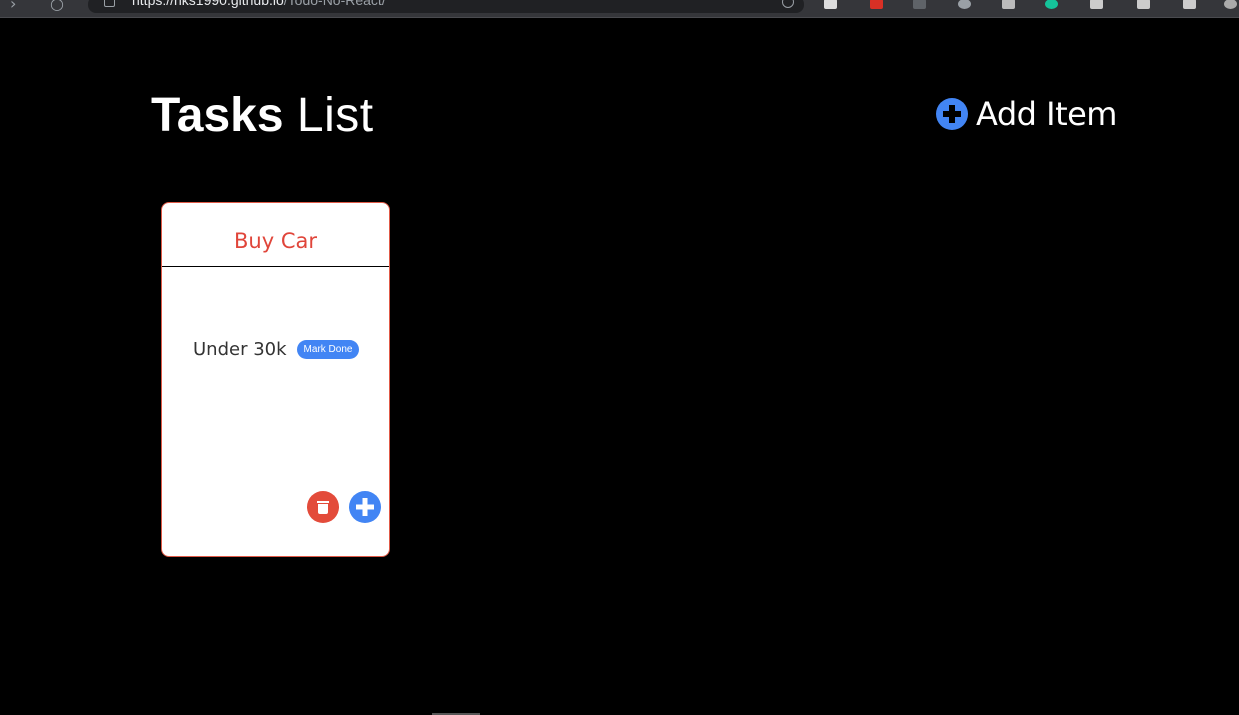 The image size is (1239, 715). I want to click on list-item: Under 30k Mark Done, so click(276, 349).